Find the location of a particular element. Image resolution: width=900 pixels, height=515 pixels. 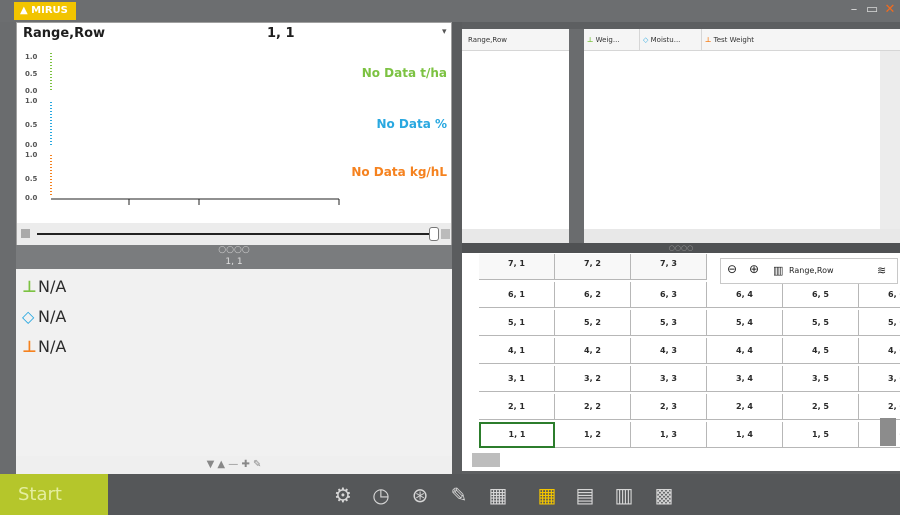

grid-cell: 2, 1 is located at coordinates (517, 407).